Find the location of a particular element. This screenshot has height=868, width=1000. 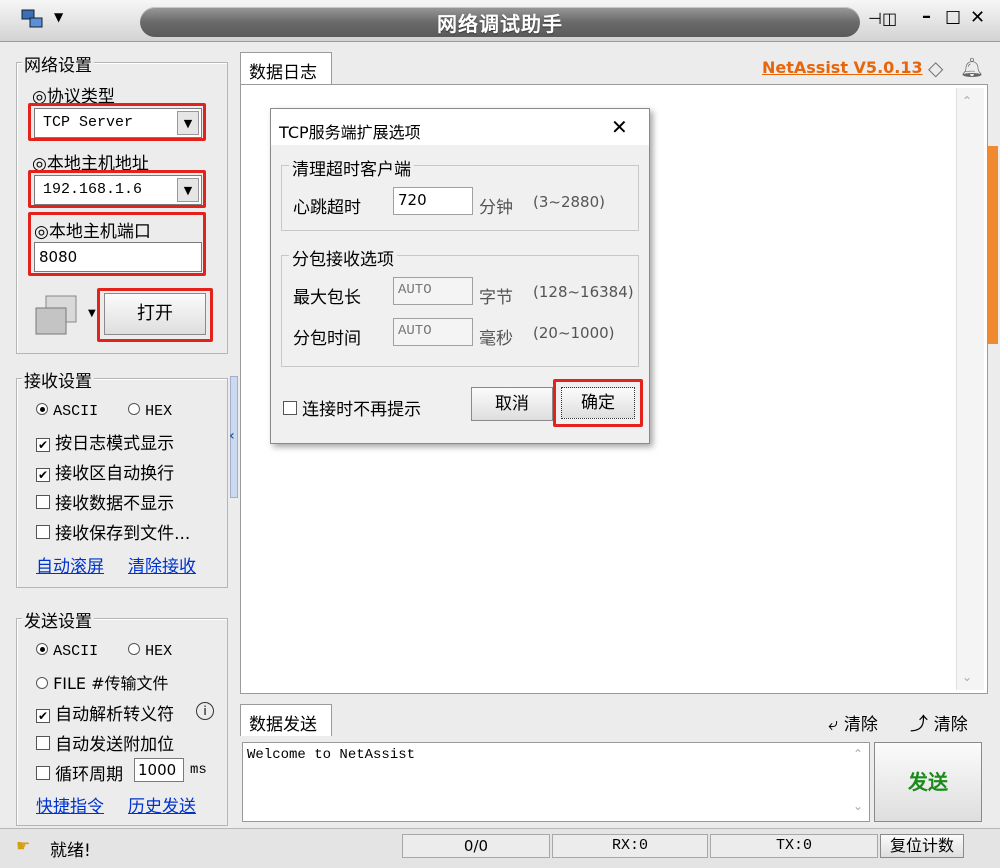

tab-data-log: 数据日志 is located at coordinates (286, 68).